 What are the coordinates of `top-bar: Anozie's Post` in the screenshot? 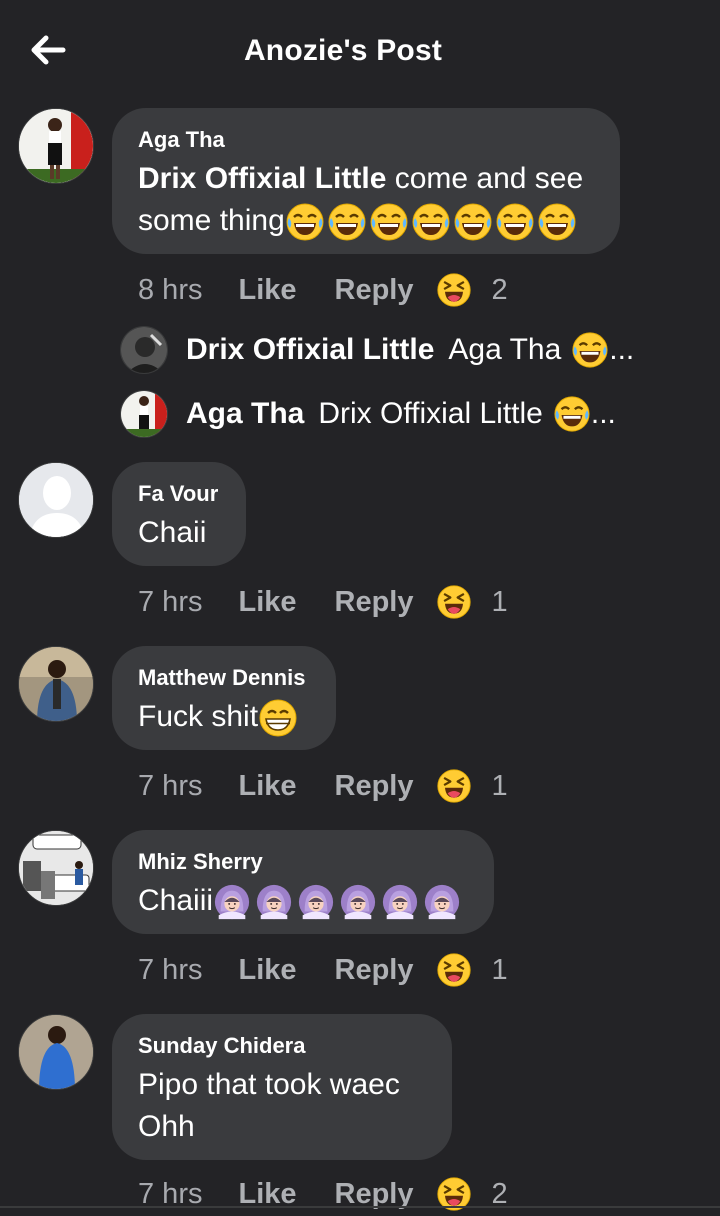 It's located at (360, 50).